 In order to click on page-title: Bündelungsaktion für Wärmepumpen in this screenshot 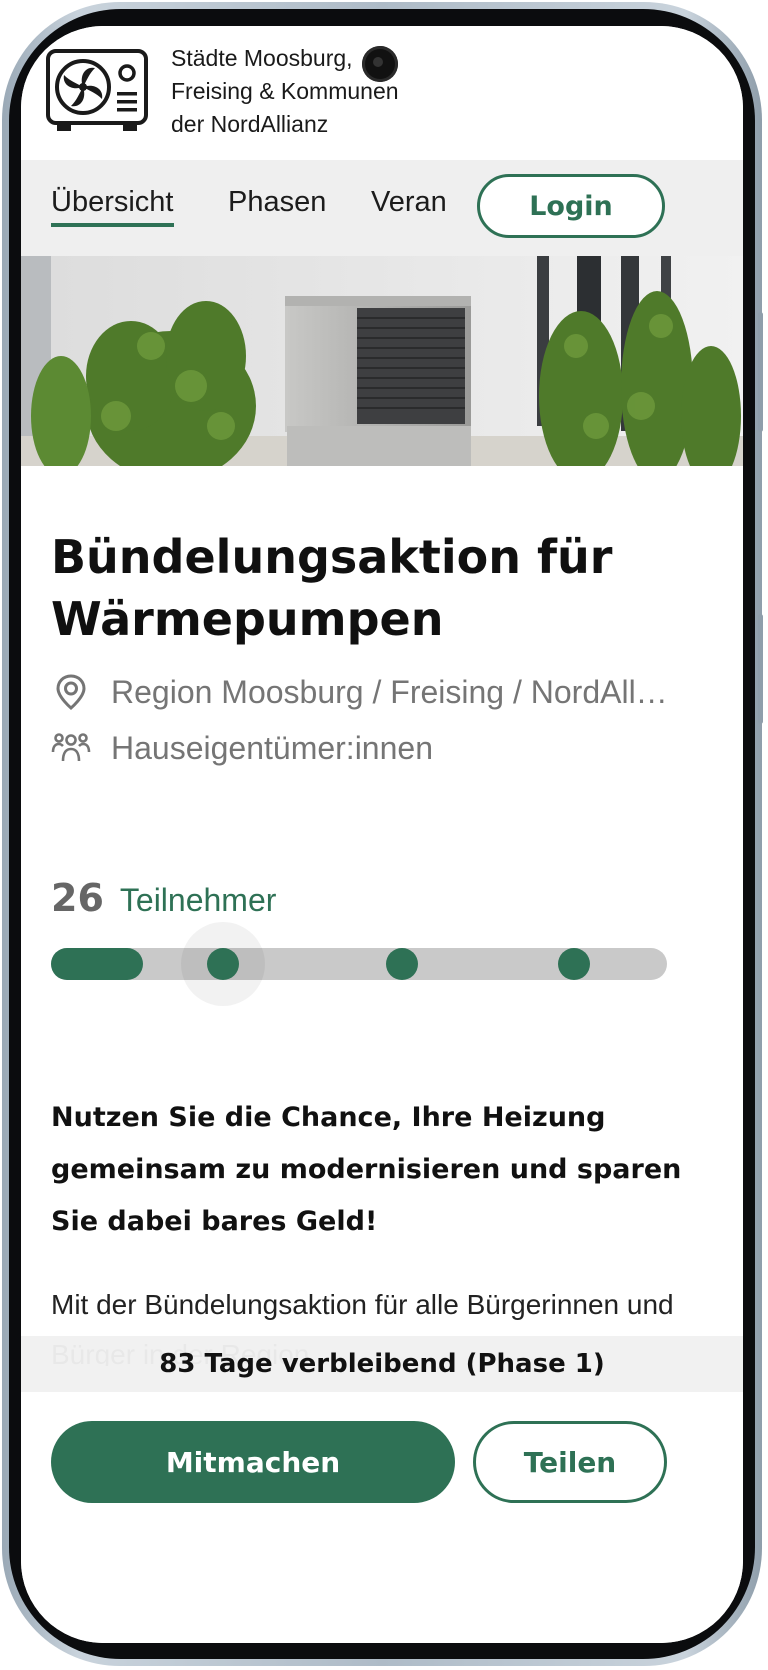, I will do `click(332, 588)`.